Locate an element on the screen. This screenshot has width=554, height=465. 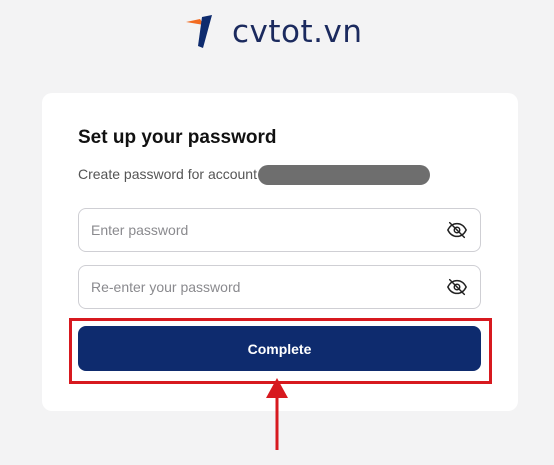
subtitle-text: Create password for account is located at coordinates (167, 174).